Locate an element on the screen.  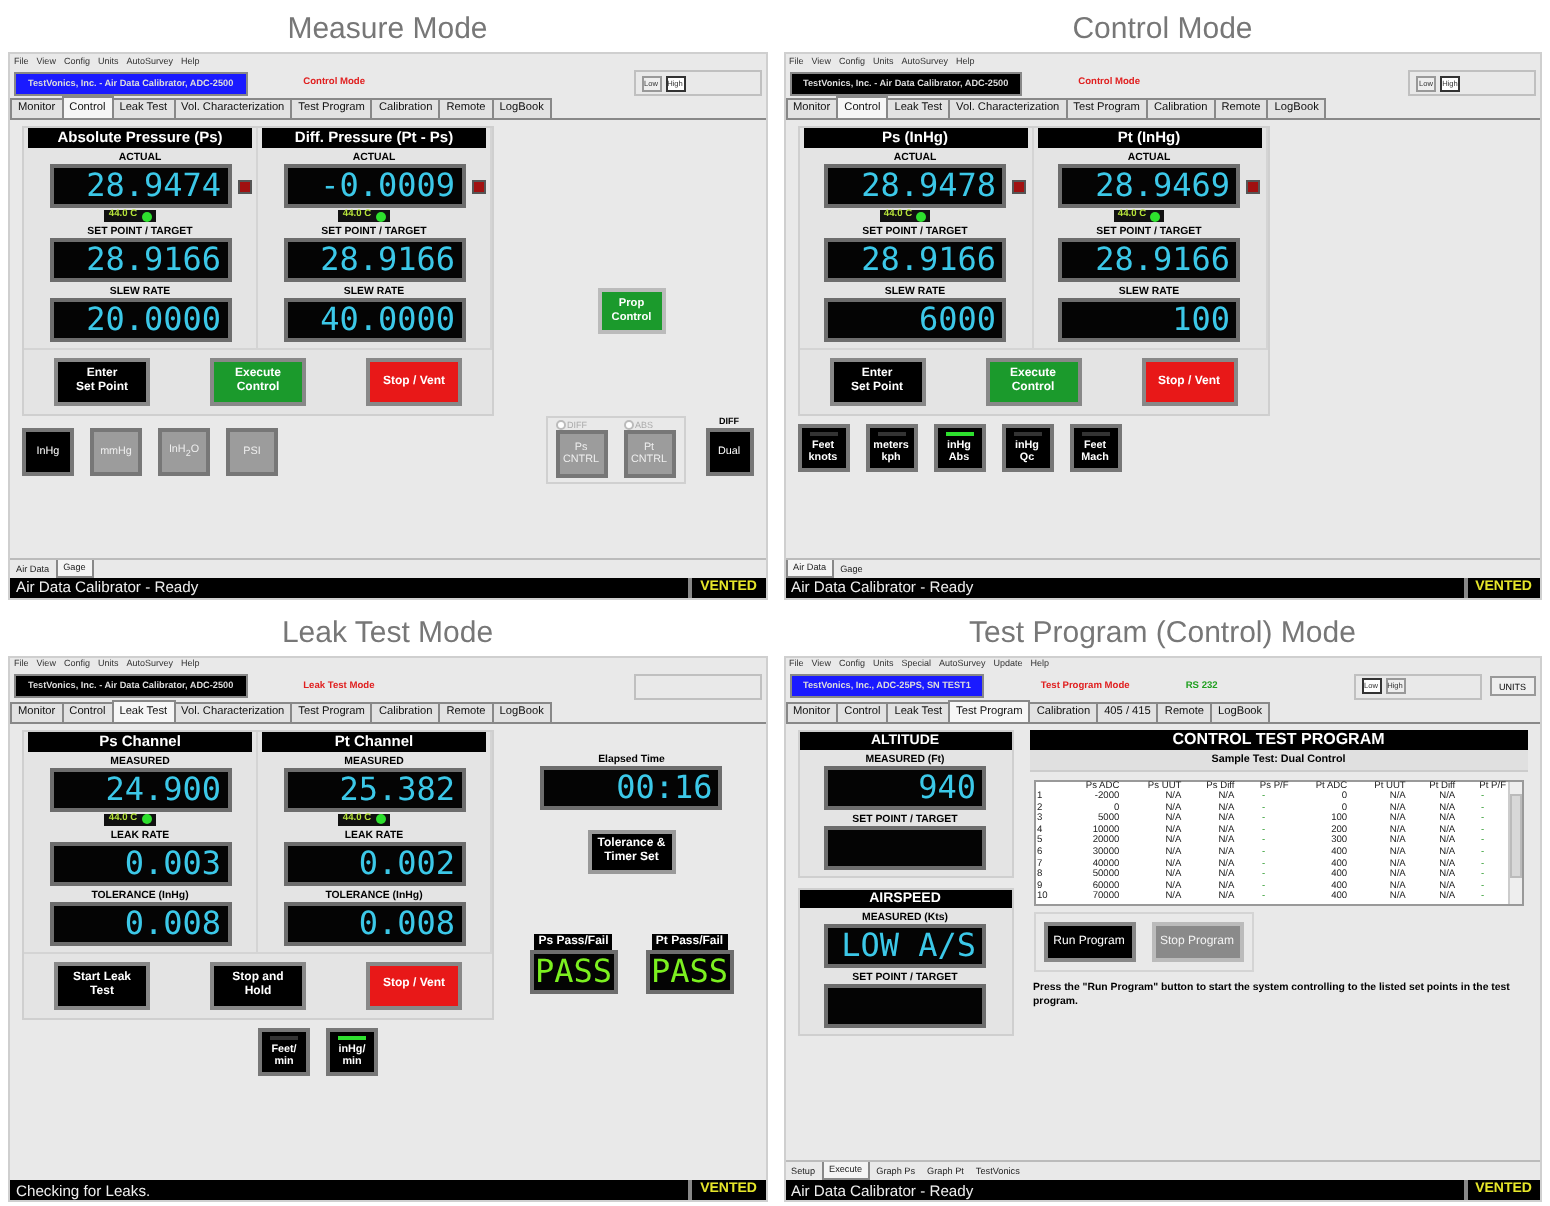
range-selector is located at coordinates (697, 686).